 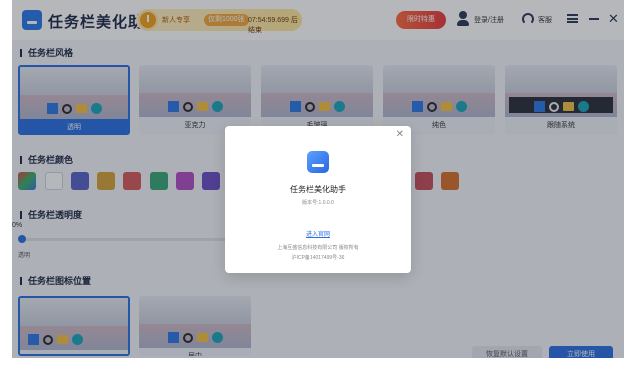 I want to click on website-link: 进入官网, so click(x=318, y=233).